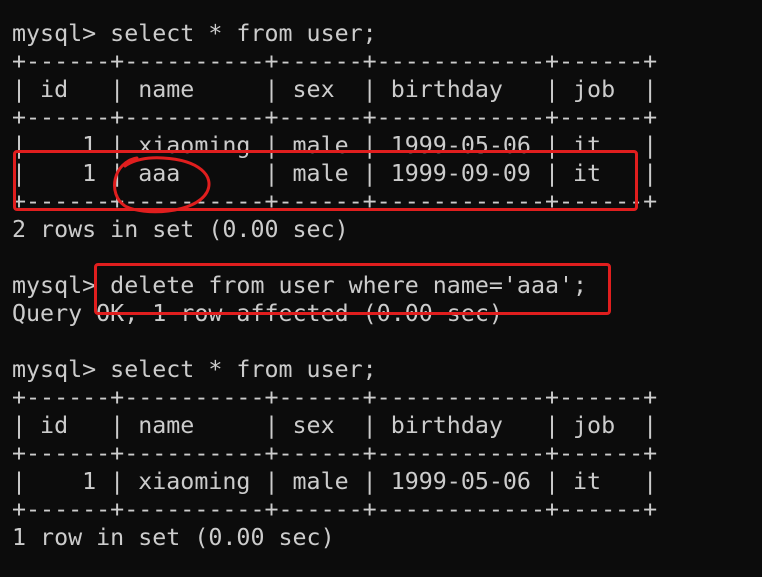 This screenshot has width=762, height=577. What do you see at coordinates (194, 33) in the screenshot?
I see `terminal-line-prompt-select-1: mysql> select * from user;` at bounding box center [194, 33].